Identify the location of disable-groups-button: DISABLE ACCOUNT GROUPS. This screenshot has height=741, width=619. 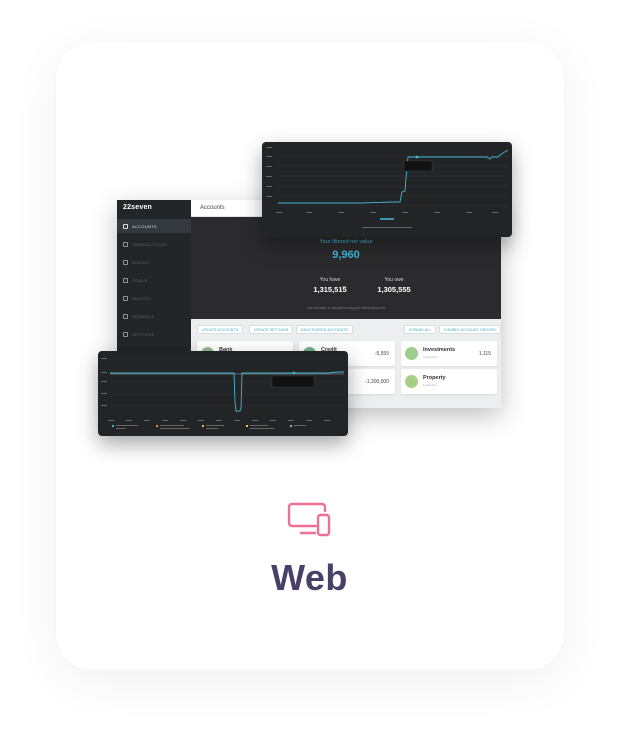
(470, 329).